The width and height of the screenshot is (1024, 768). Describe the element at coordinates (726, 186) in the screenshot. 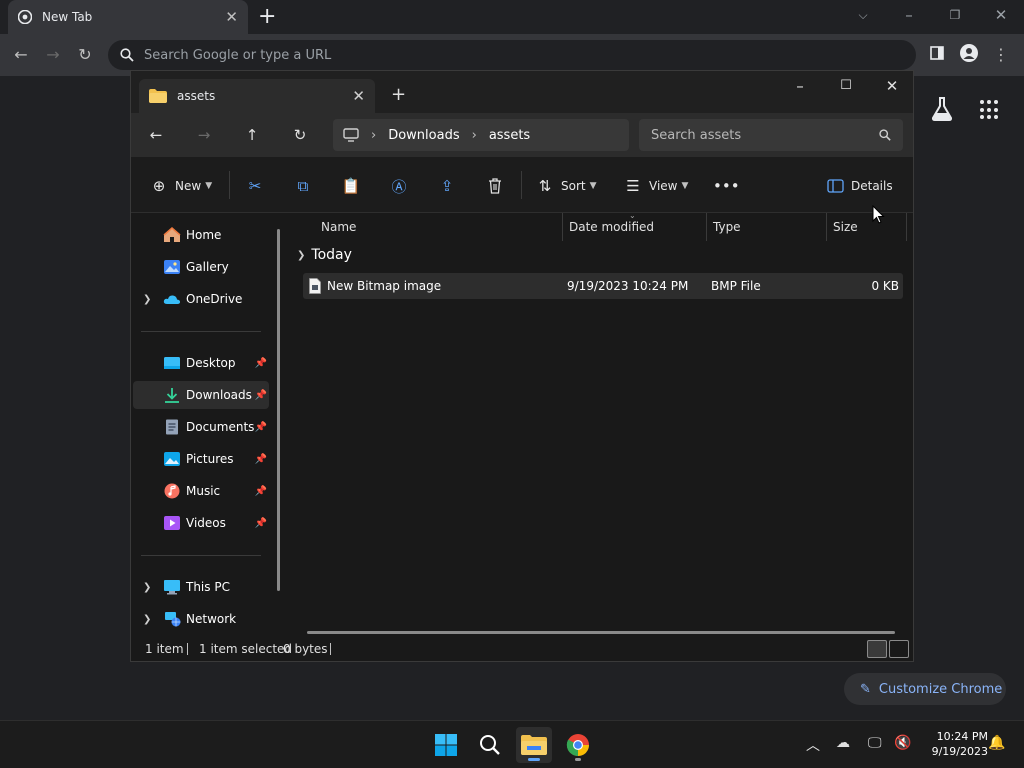

I see `more-options-button: •••` at that location.